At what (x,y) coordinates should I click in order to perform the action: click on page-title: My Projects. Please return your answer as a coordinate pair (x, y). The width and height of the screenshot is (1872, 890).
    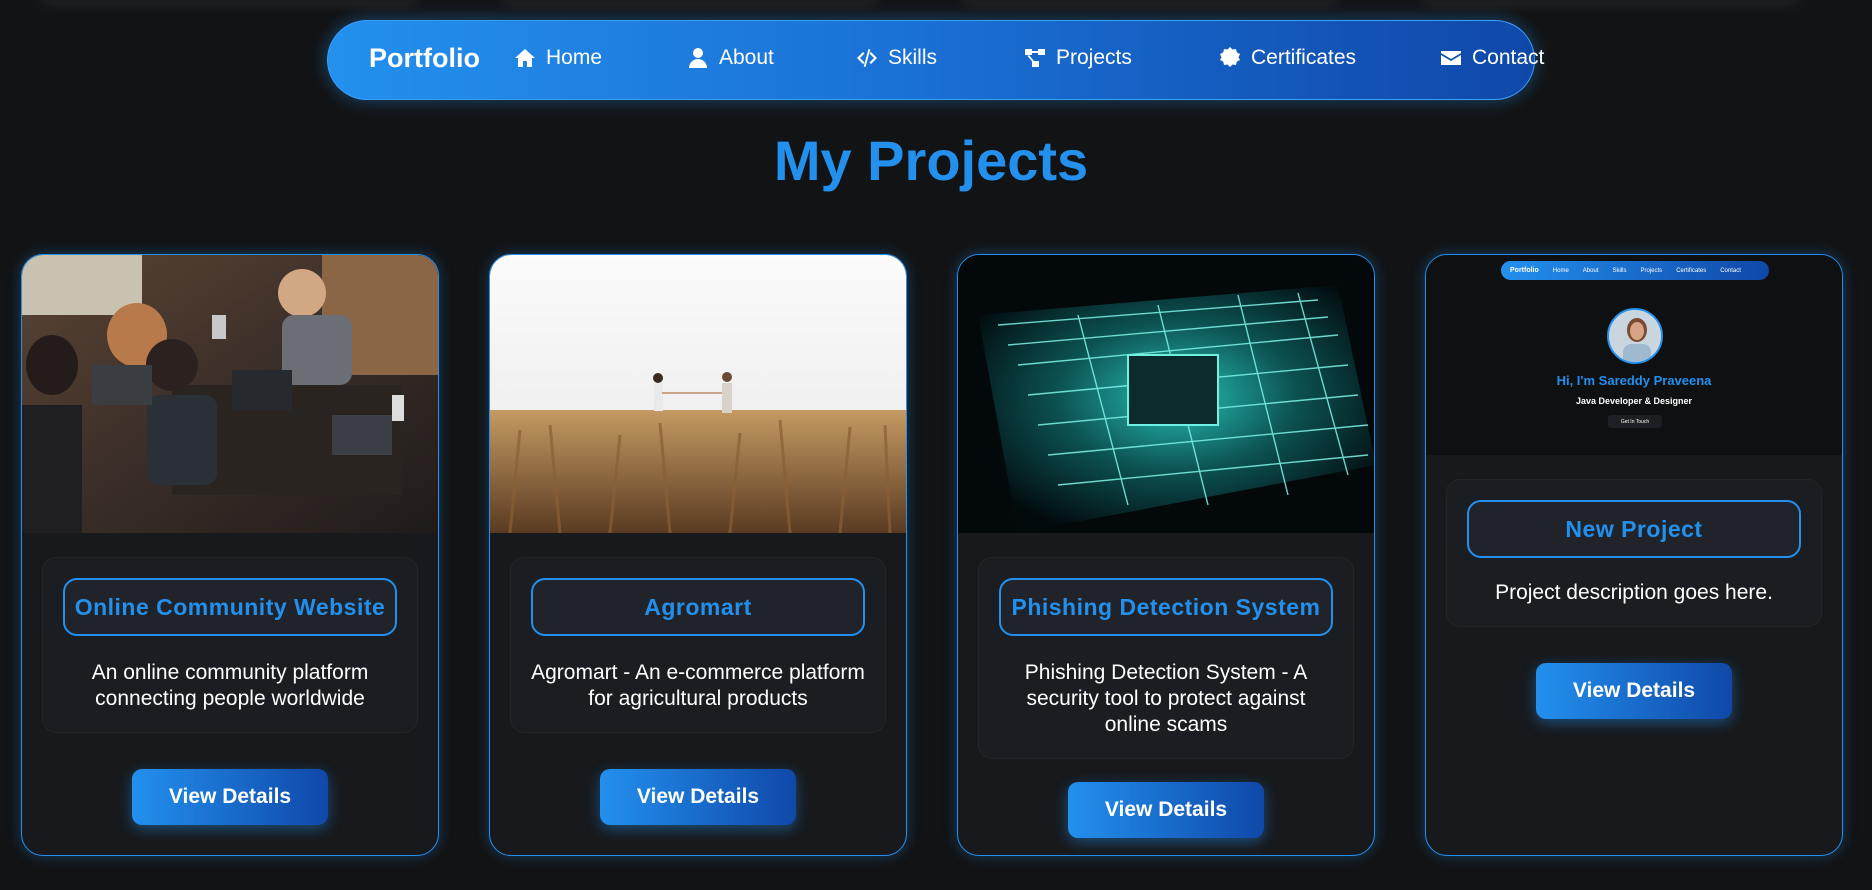
    Looking at the image, I should click on (931, 160).